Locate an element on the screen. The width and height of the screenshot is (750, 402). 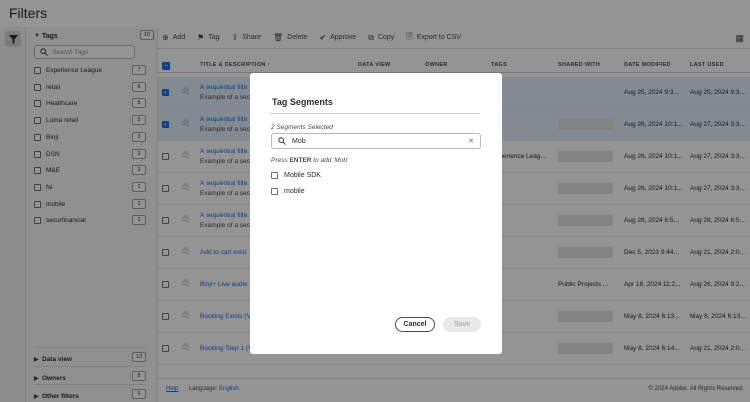
option-label: mobile is located at coordinates (294, 191).